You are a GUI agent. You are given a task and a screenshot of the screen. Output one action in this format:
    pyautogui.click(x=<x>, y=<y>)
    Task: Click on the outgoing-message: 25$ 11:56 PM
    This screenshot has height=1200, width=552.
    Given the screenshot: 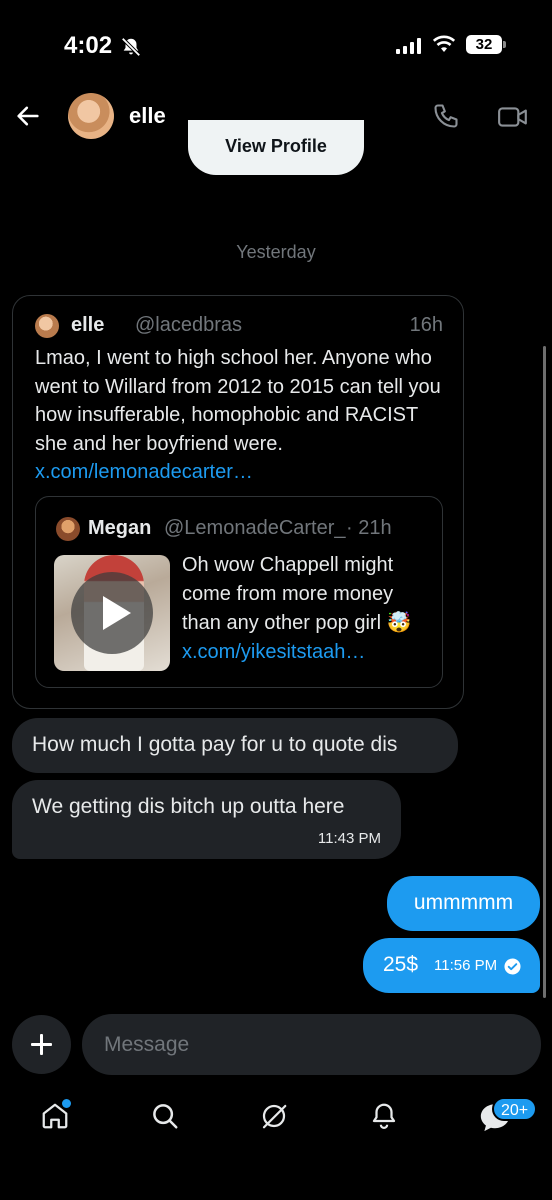 What is the action you would take?
    pyautogui.click(x=451, y=965)
    